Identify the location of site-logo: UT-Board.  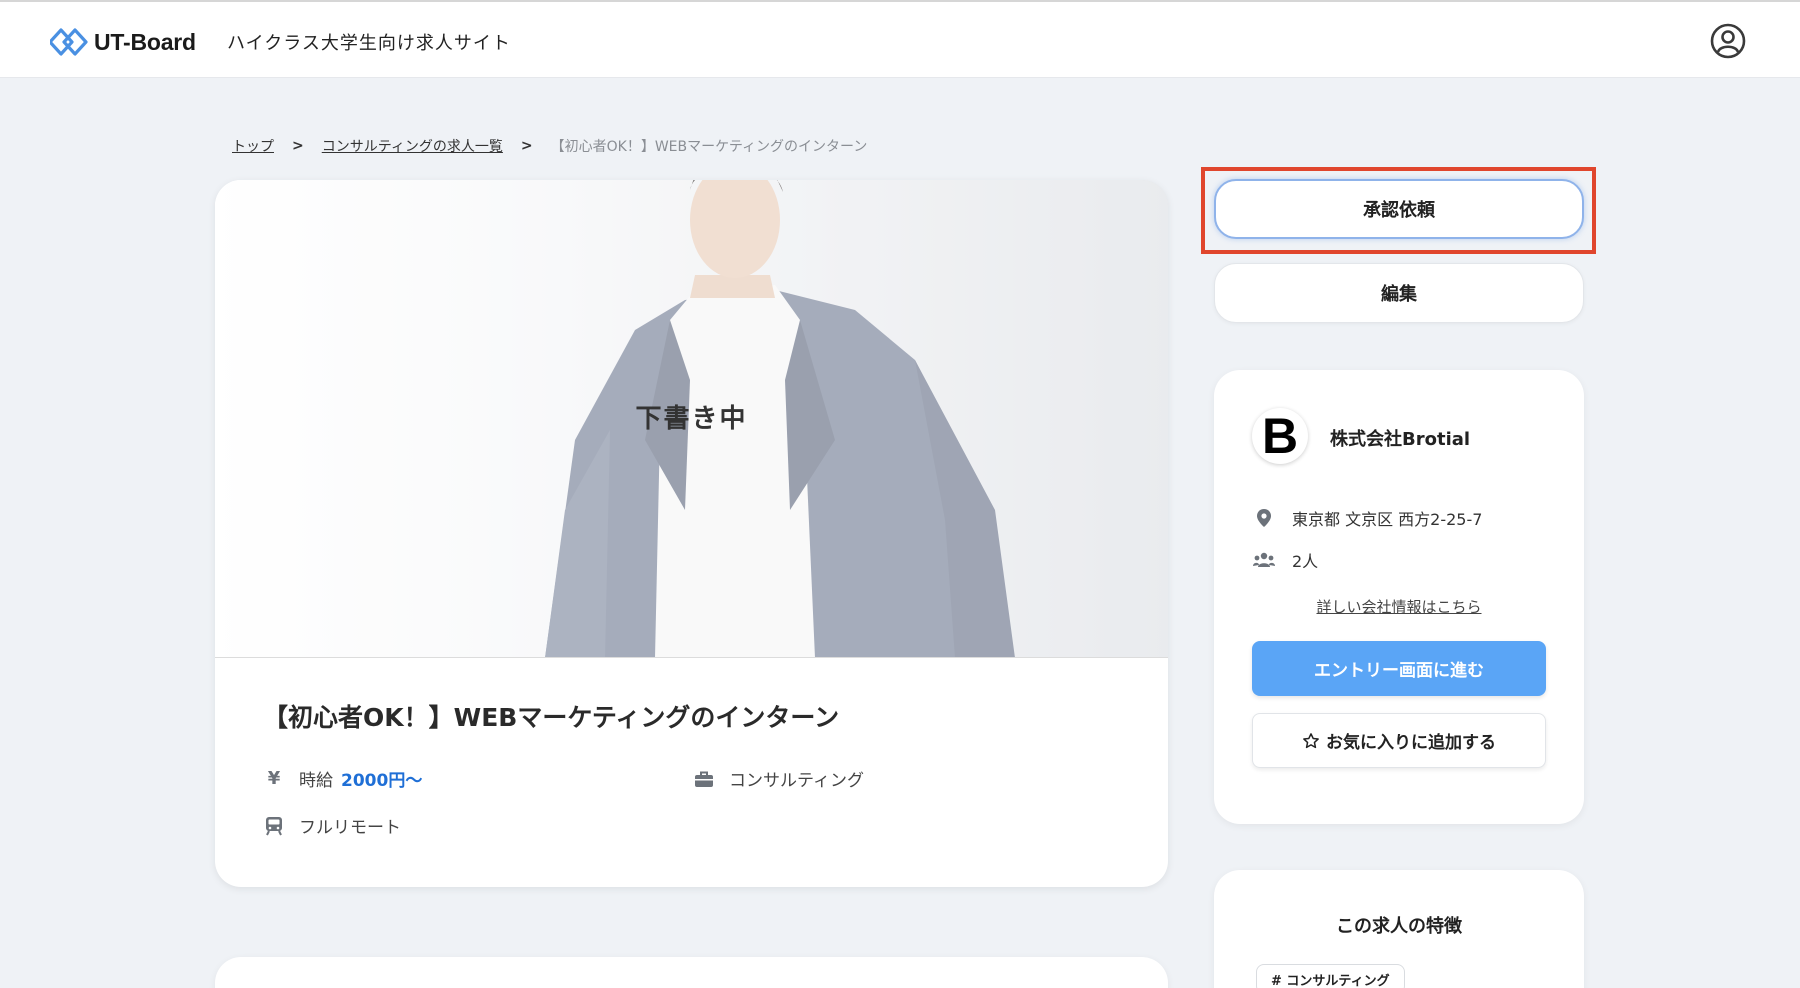
(123, 42).